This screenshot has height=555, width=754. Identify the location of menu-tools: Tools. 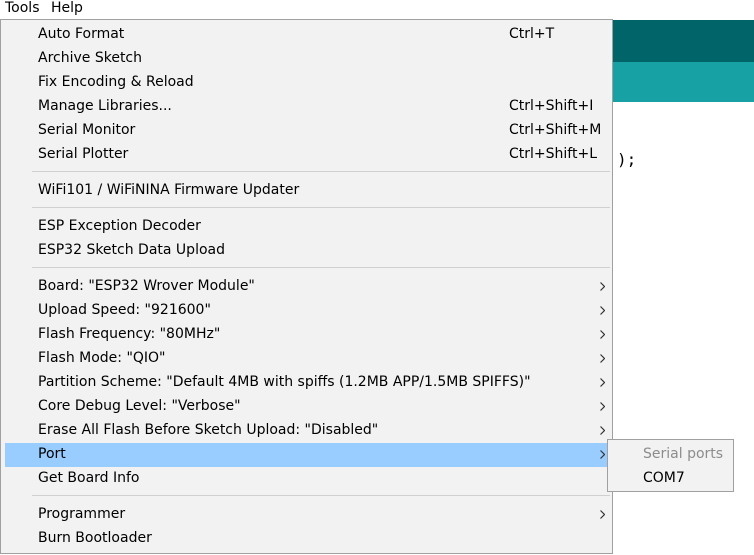
(22, 9).